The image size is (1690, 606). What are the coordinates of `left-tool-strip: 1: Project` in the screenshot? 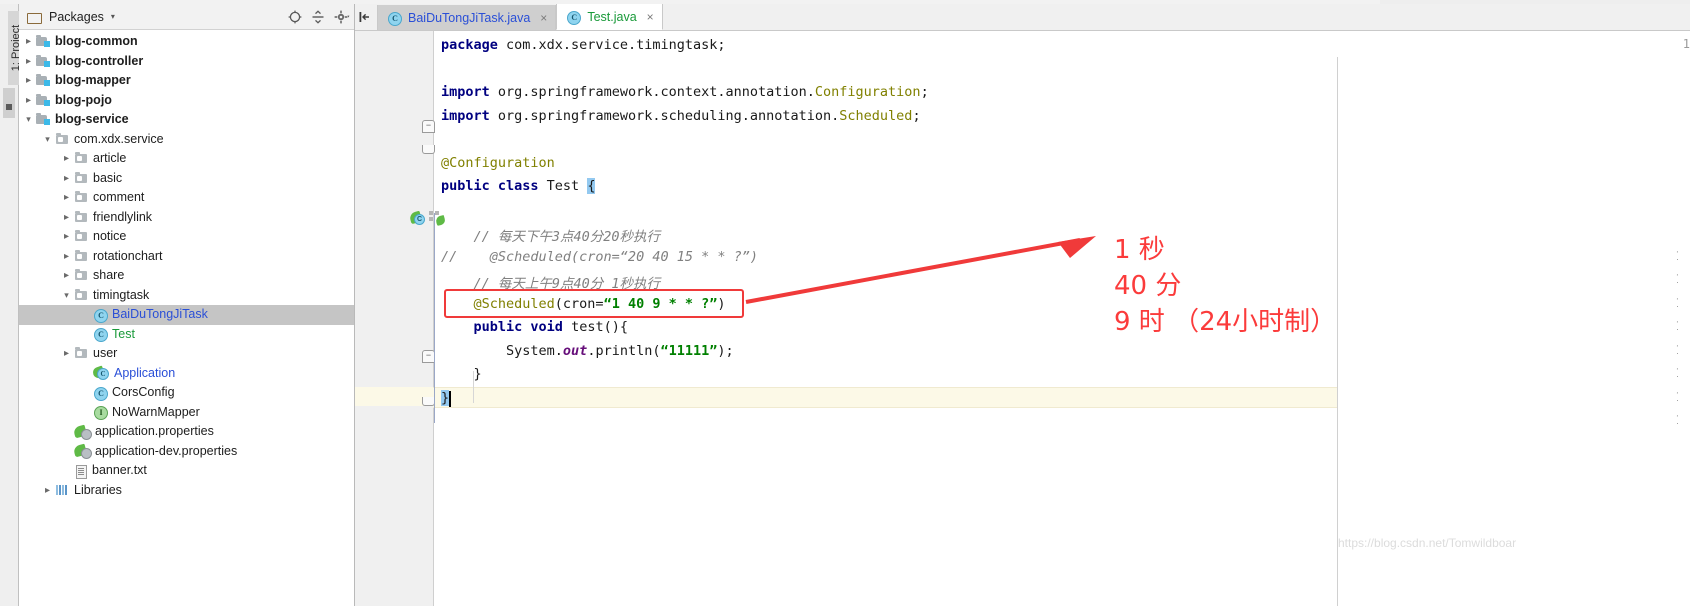 It's located at (12, 305).